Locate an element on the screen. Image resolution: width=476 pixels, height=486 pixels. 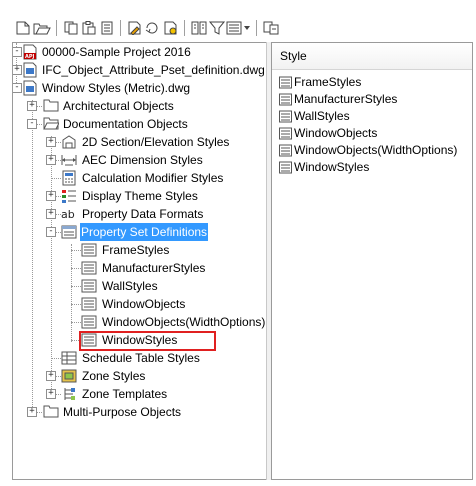
toolbar is located at coordinates (238, 20).